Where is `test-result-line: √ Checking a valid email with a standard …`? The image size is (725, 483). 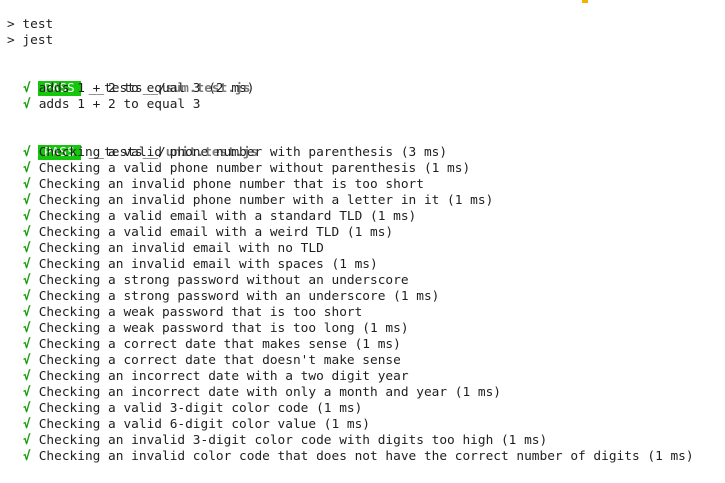 test-result-line: √ Checking a valid email with a standard … is located at coordinates (366, 217).